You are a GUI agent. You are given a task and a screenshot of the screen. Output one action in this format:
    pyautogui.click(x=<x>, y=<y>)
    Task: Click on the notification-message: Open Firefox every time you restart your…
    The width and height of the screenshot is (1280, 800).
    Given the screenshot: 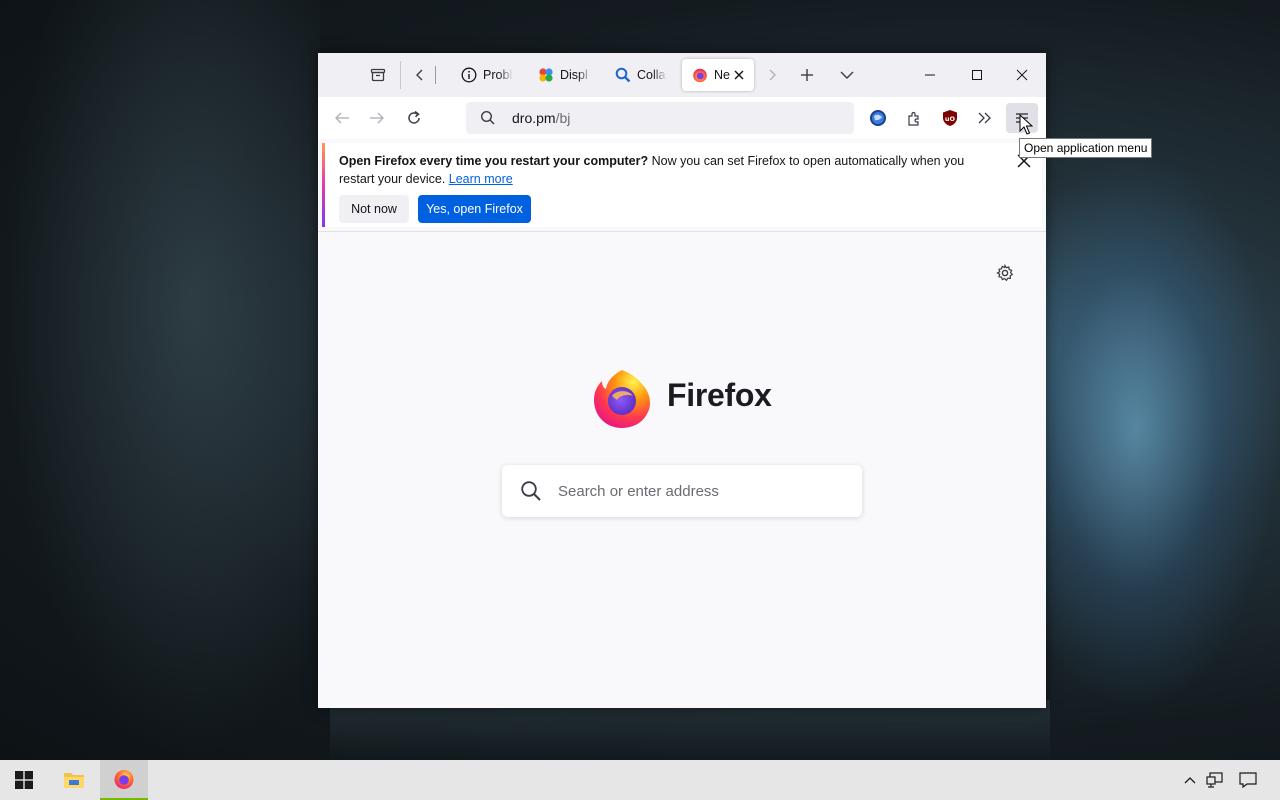 What is the action you would take?
    pyautogui.click(x=669, y=170)
    